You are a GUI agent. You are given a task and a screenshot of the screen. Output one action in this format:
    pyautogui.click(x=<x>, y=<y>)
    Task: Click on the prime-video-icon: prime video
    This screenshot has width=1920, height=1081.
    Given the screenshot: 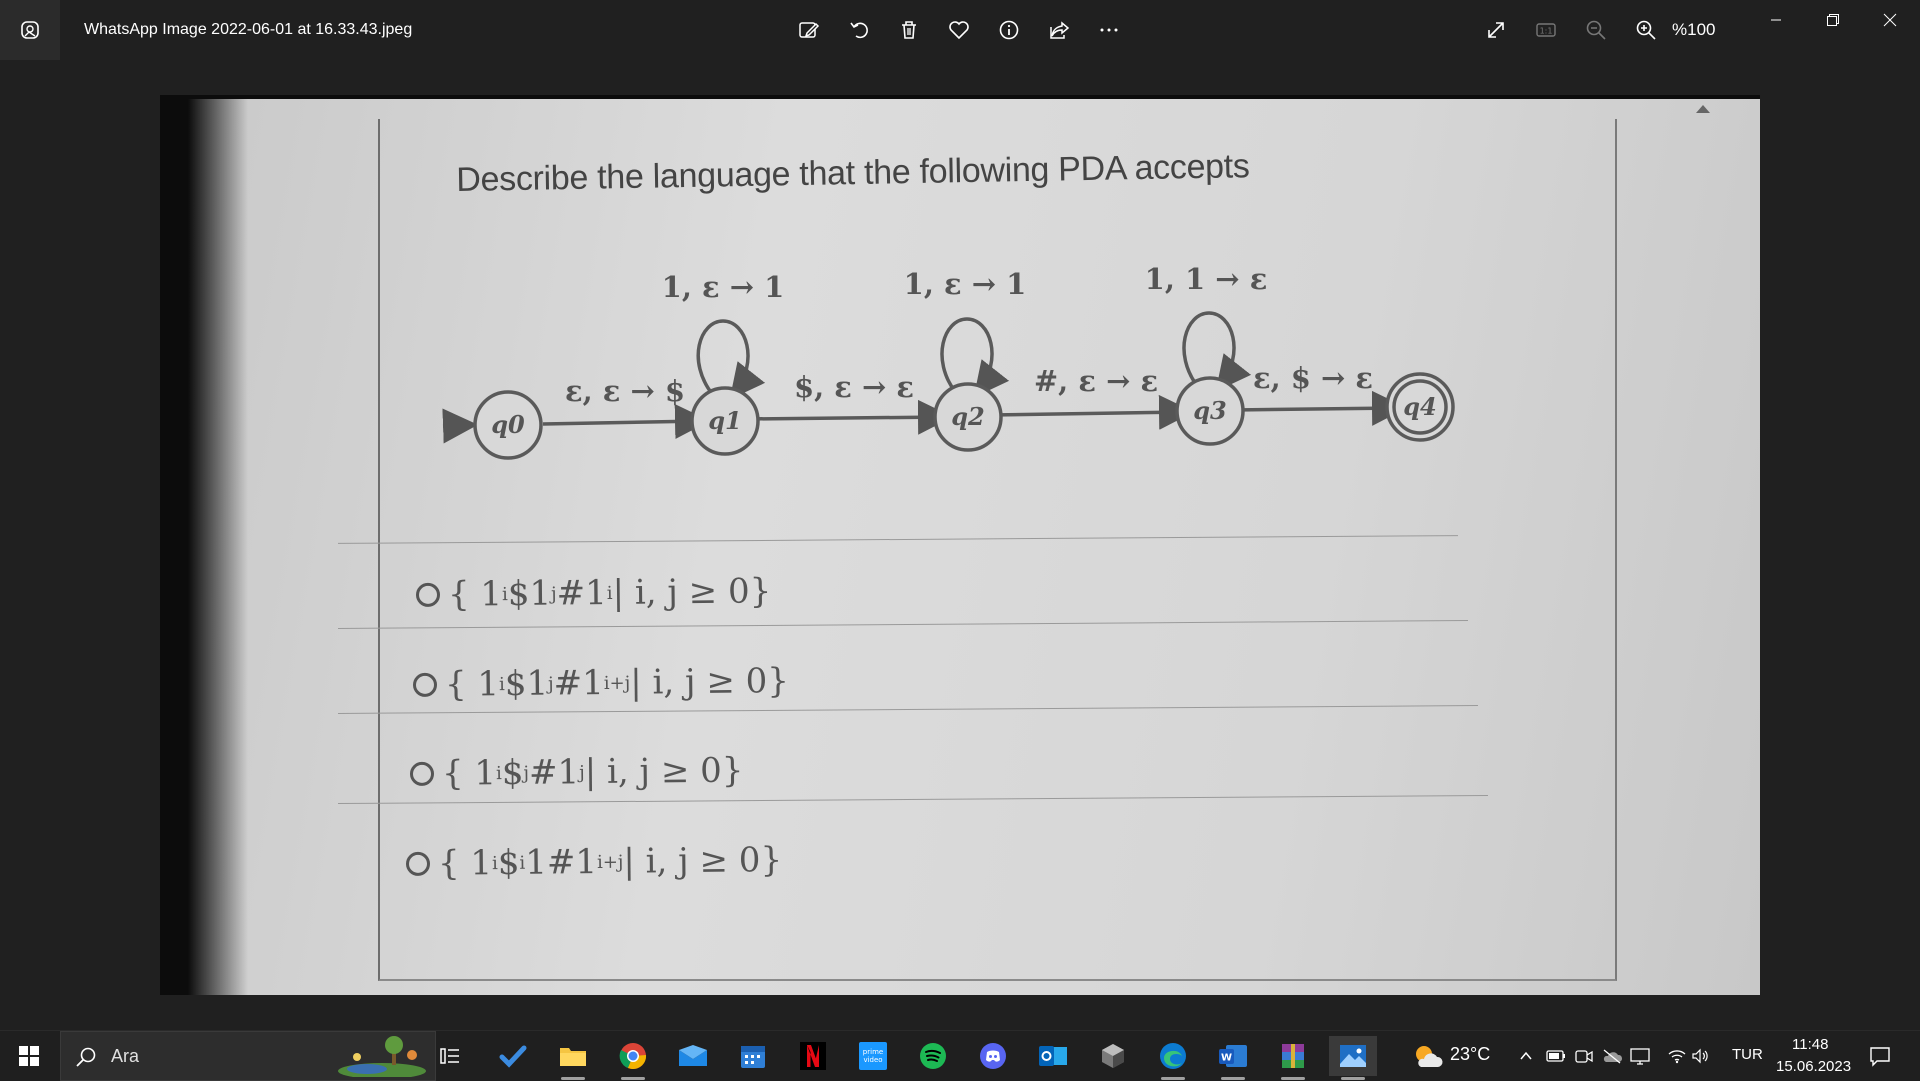 What is the action you would take?
    pyautogui.click(x=873, y=1056)
    